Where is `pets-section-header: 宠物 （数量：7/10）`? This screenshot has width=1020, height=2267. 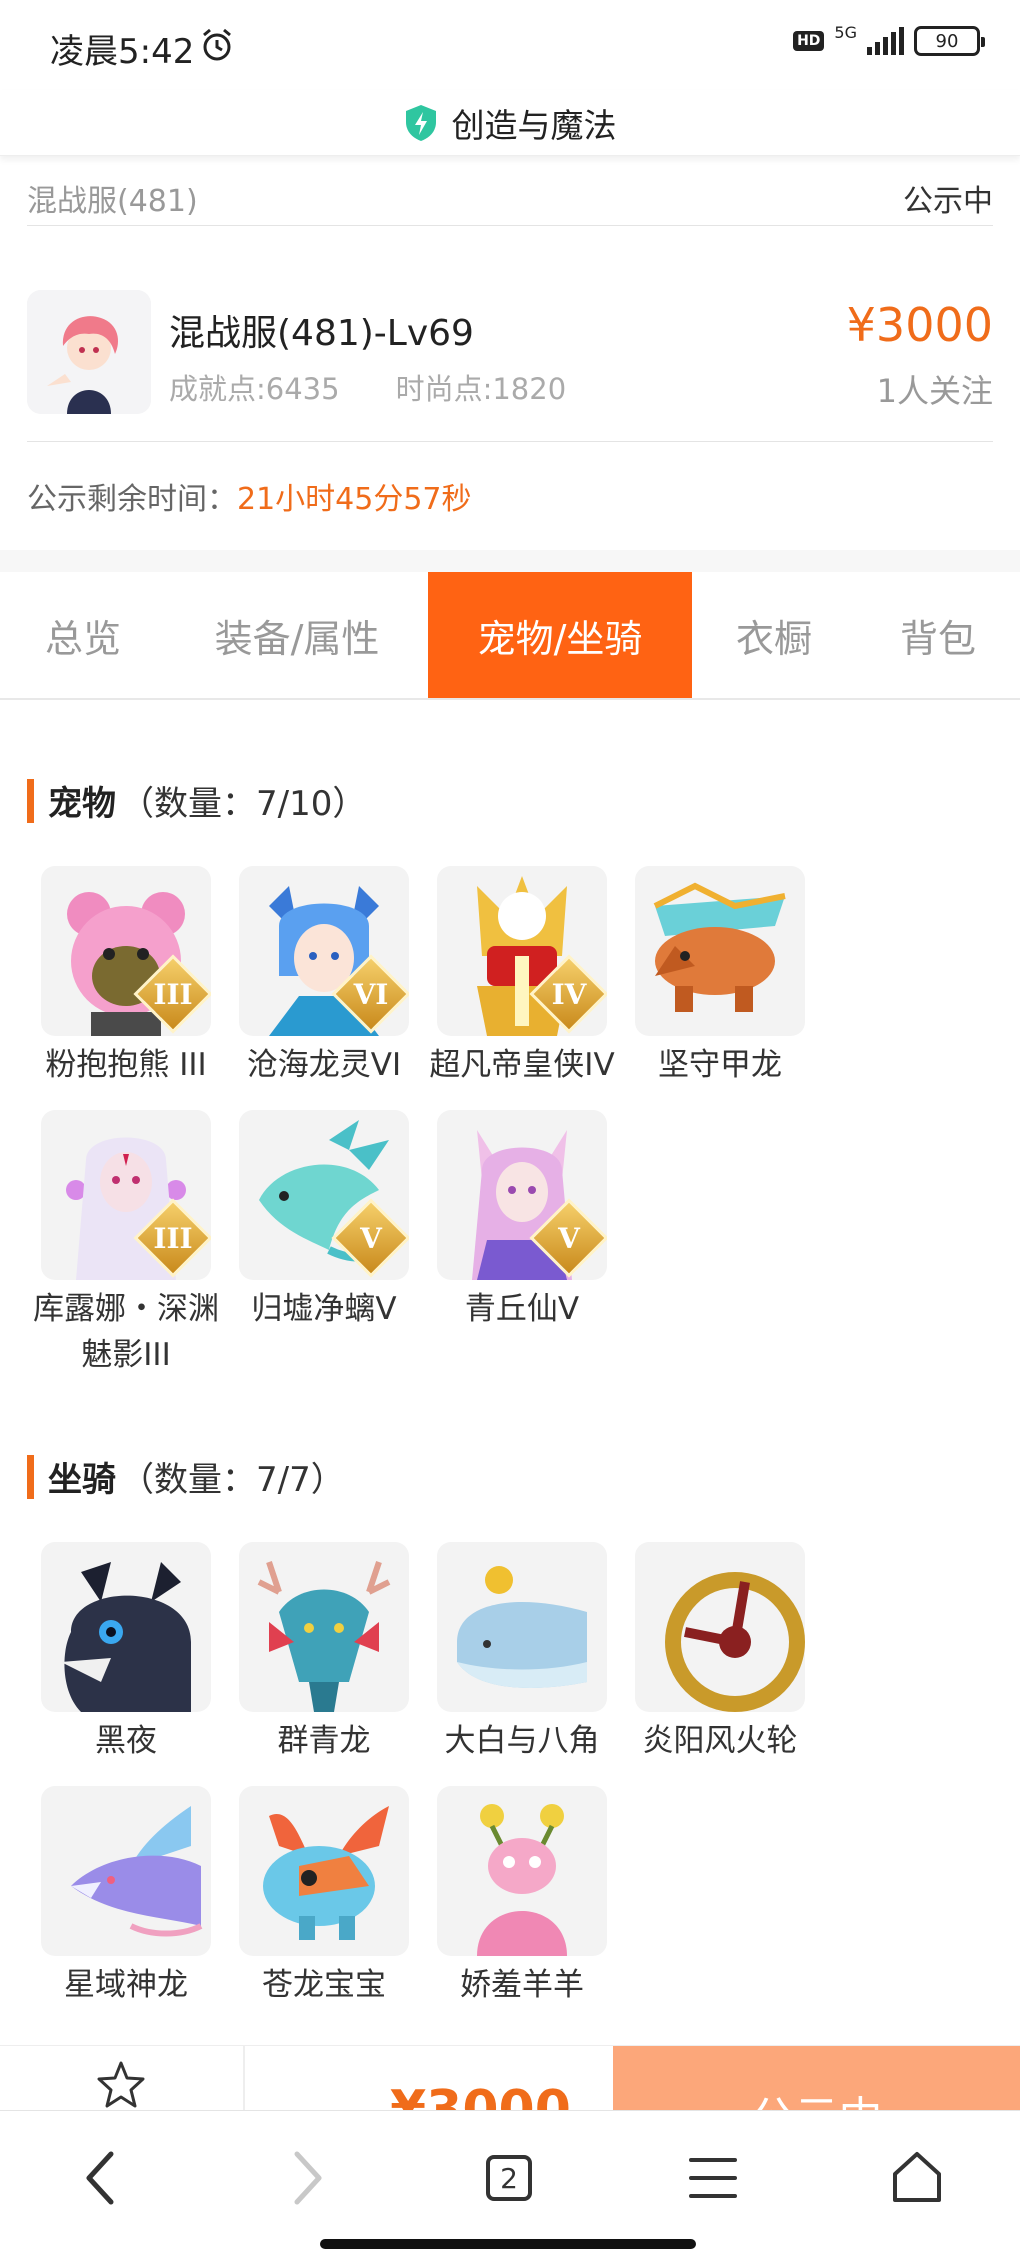 pets-section-header: 宠物 （数量：7/10） is located at coordinates (196, 800).